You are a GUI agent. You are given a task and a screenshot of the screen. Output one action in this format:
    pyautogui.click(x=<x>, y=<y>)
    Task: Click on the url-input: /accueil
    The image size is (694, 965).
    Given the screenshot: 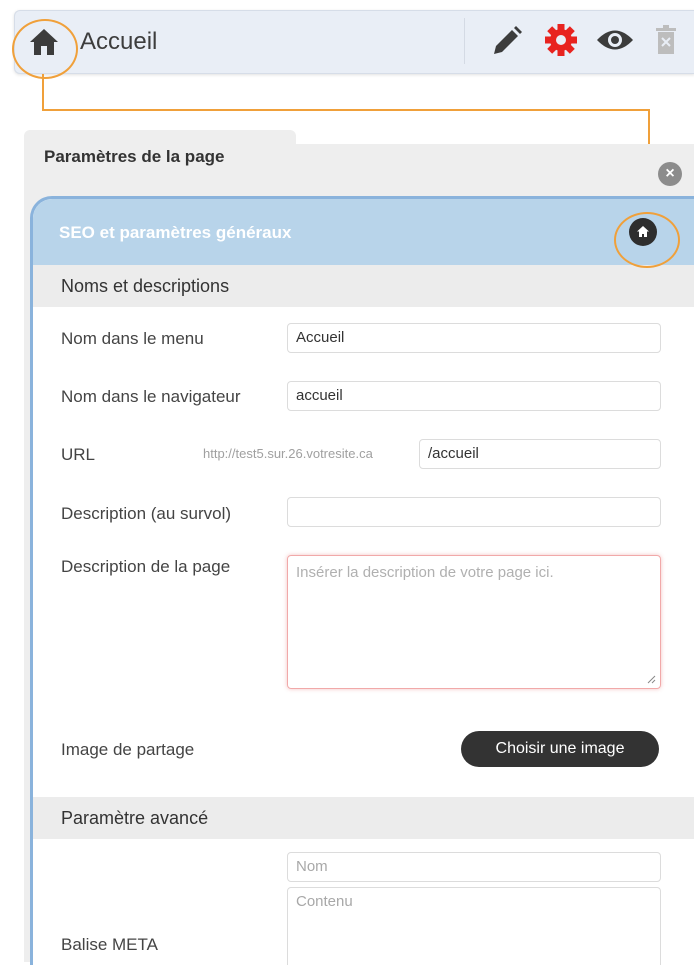 What is the action you would take?
    pyautogui.click(x=540, y=454)
    